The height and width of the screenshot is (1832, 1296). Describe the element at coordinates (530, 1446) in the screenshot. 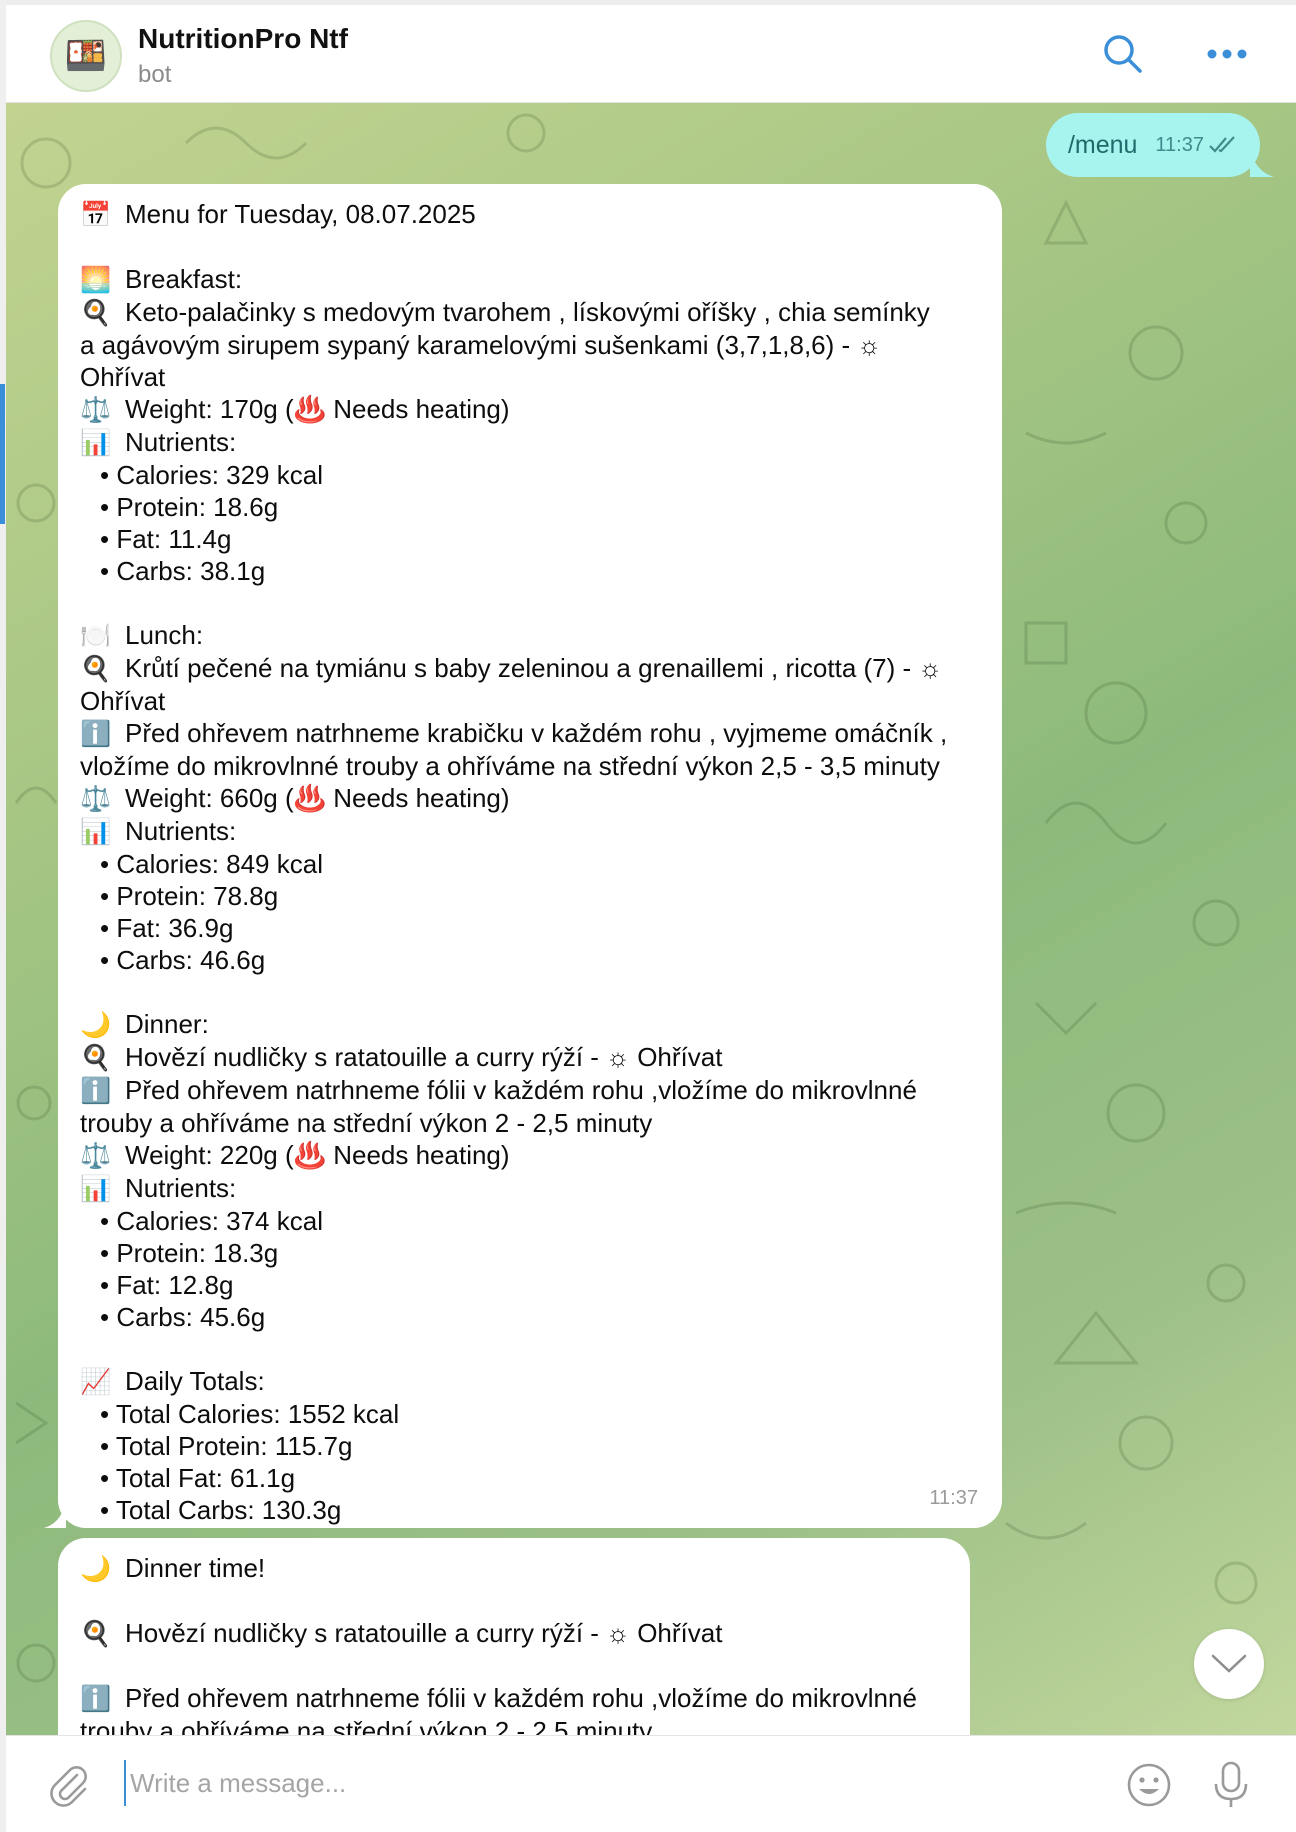

I see `bullet-line: • Total Protein: 115.7g` at that location.